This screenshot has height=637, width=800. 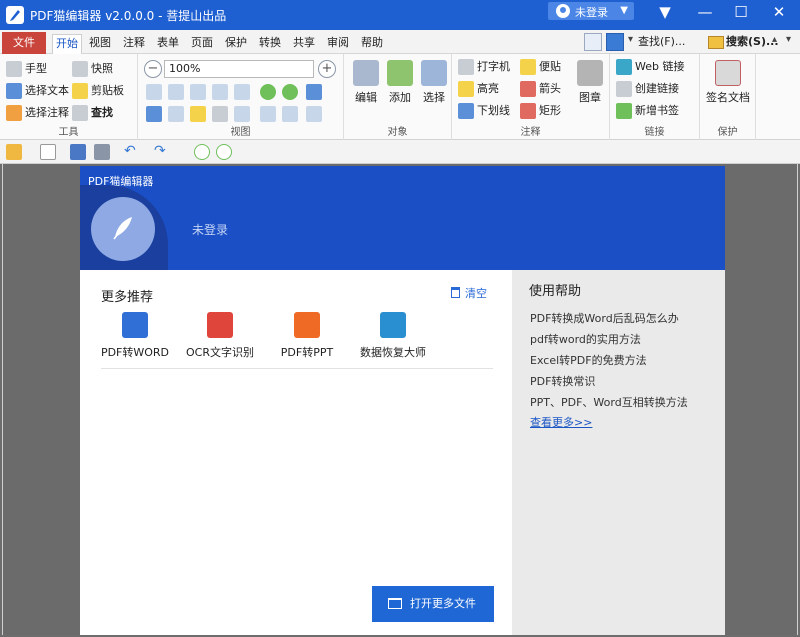 I want to click on arrow-button: 箭头, so click(x=540, y=89).